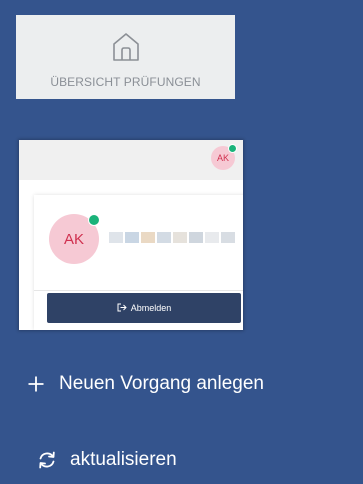 This screenshot has height=484, width=363. I want to click on topbar-avatar-initials: AK, so click(222, 158).